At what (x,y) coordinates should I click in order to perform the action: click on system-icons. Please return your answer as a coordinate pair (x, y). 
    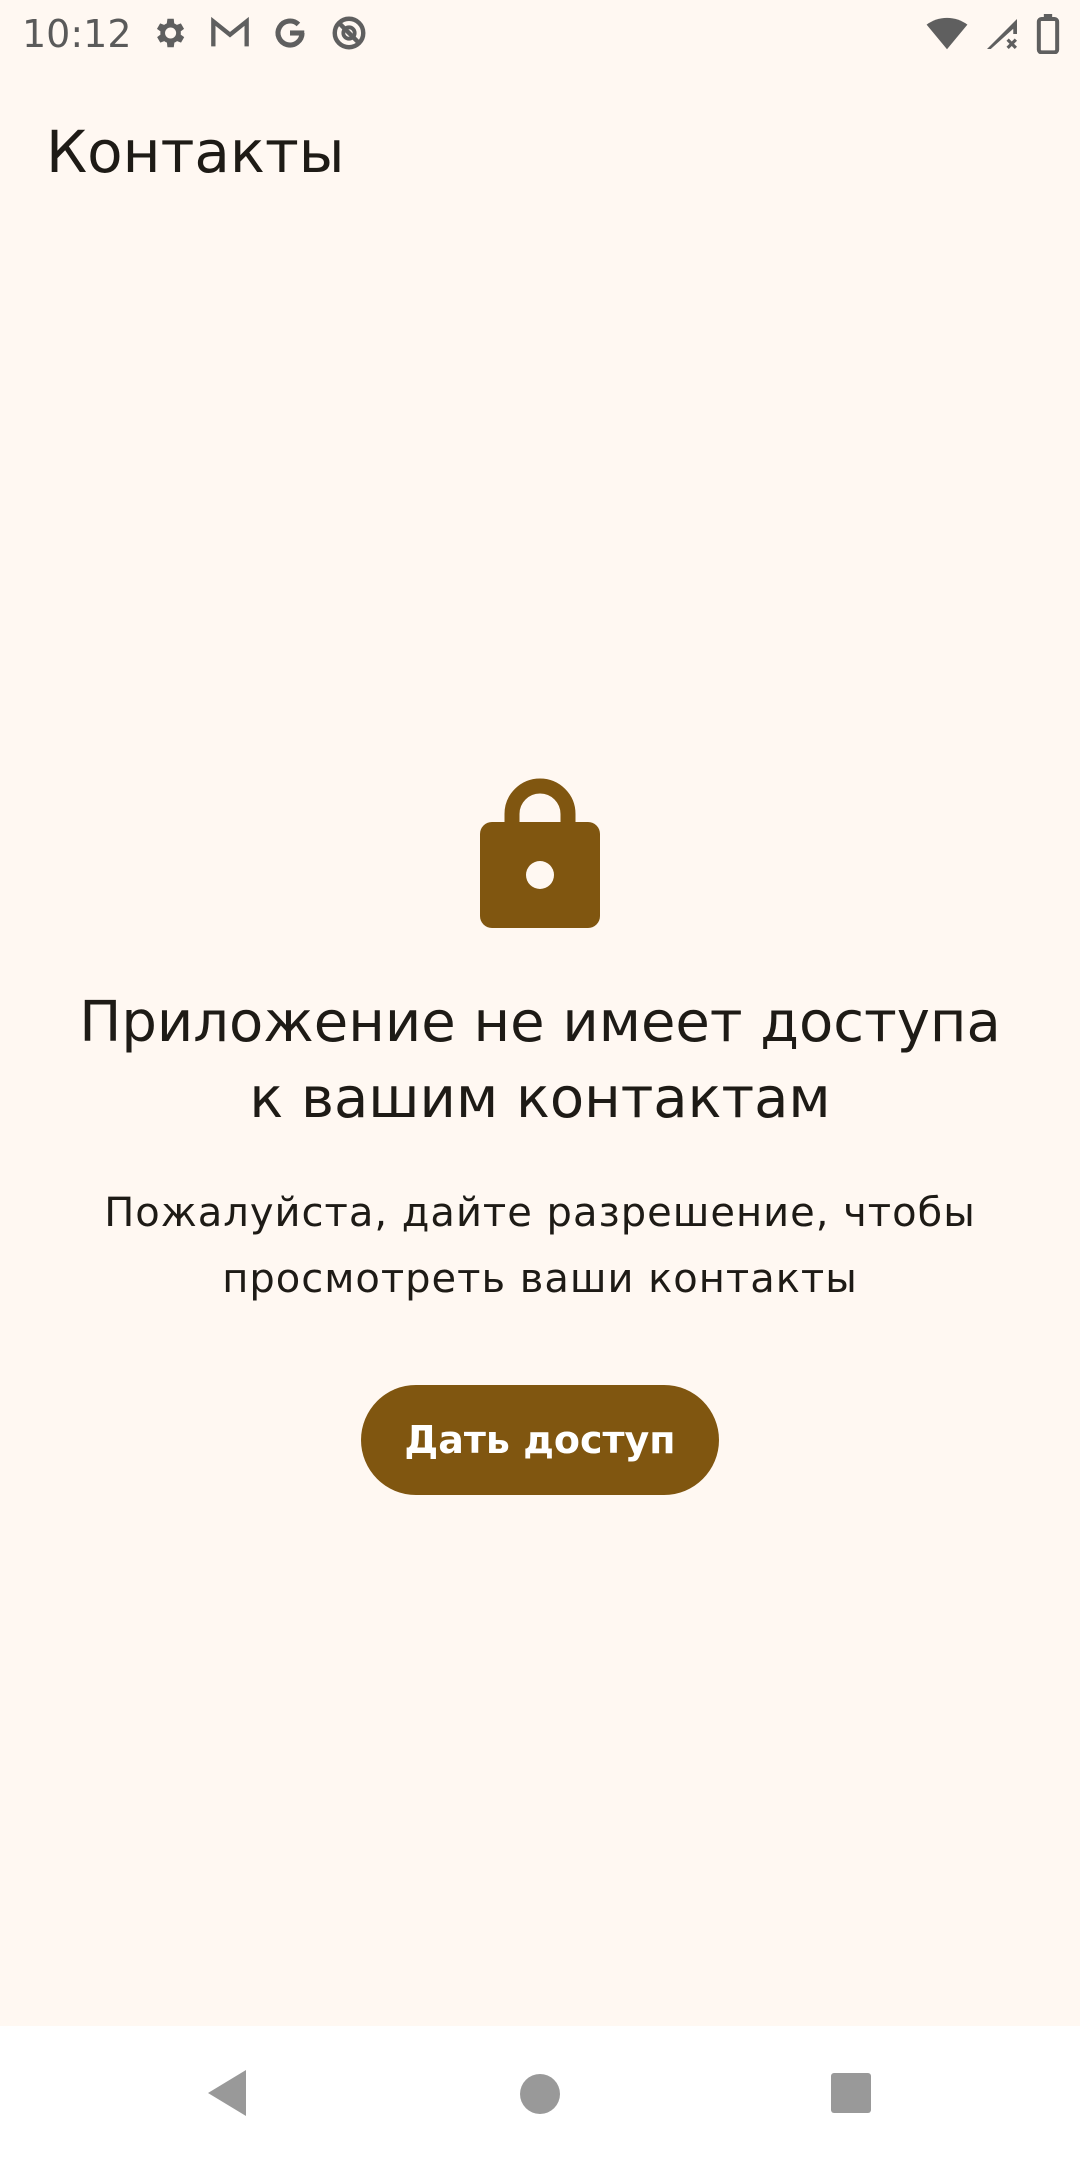
    Looking at the image, I should click on (993, 34).